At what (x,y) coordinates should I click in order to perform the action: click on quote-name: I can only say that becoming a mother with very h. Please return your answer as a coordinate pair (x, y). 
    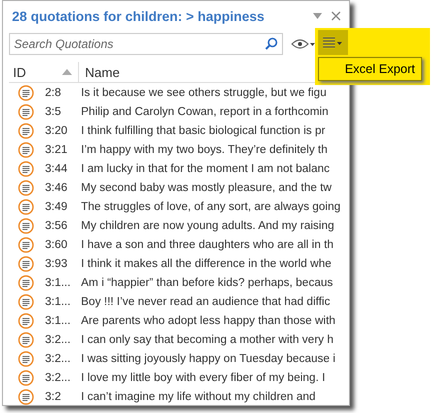
    Looking at the image, I should click on (207, 340).